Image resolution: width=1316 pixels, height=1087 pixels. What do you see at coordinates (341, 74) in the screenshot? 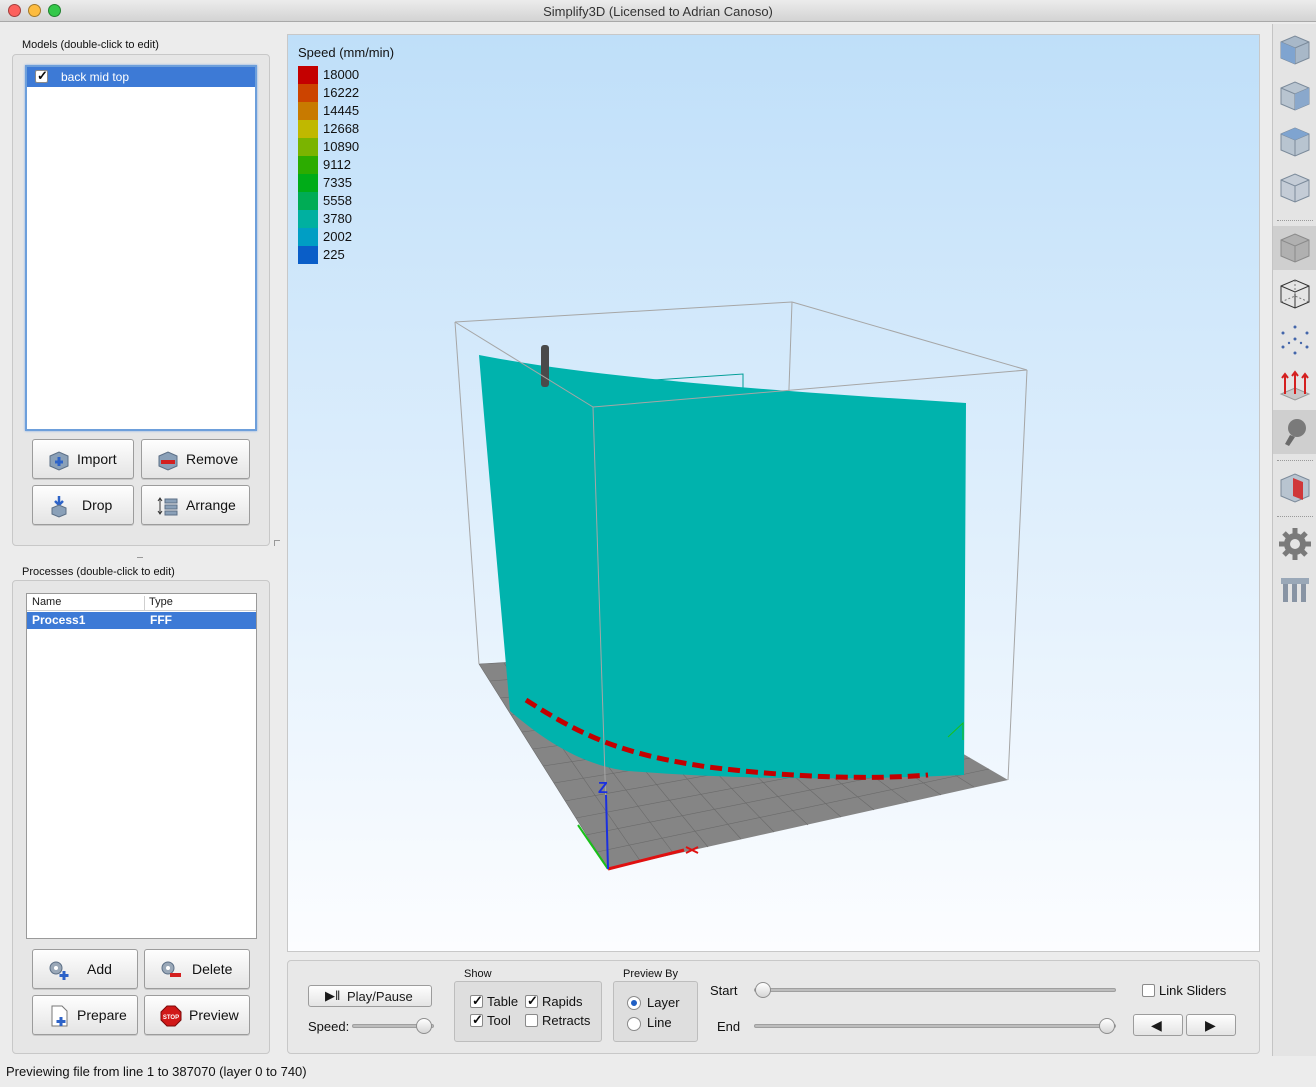
I see `legend-value: 18000` at bounding box center [341, 74].